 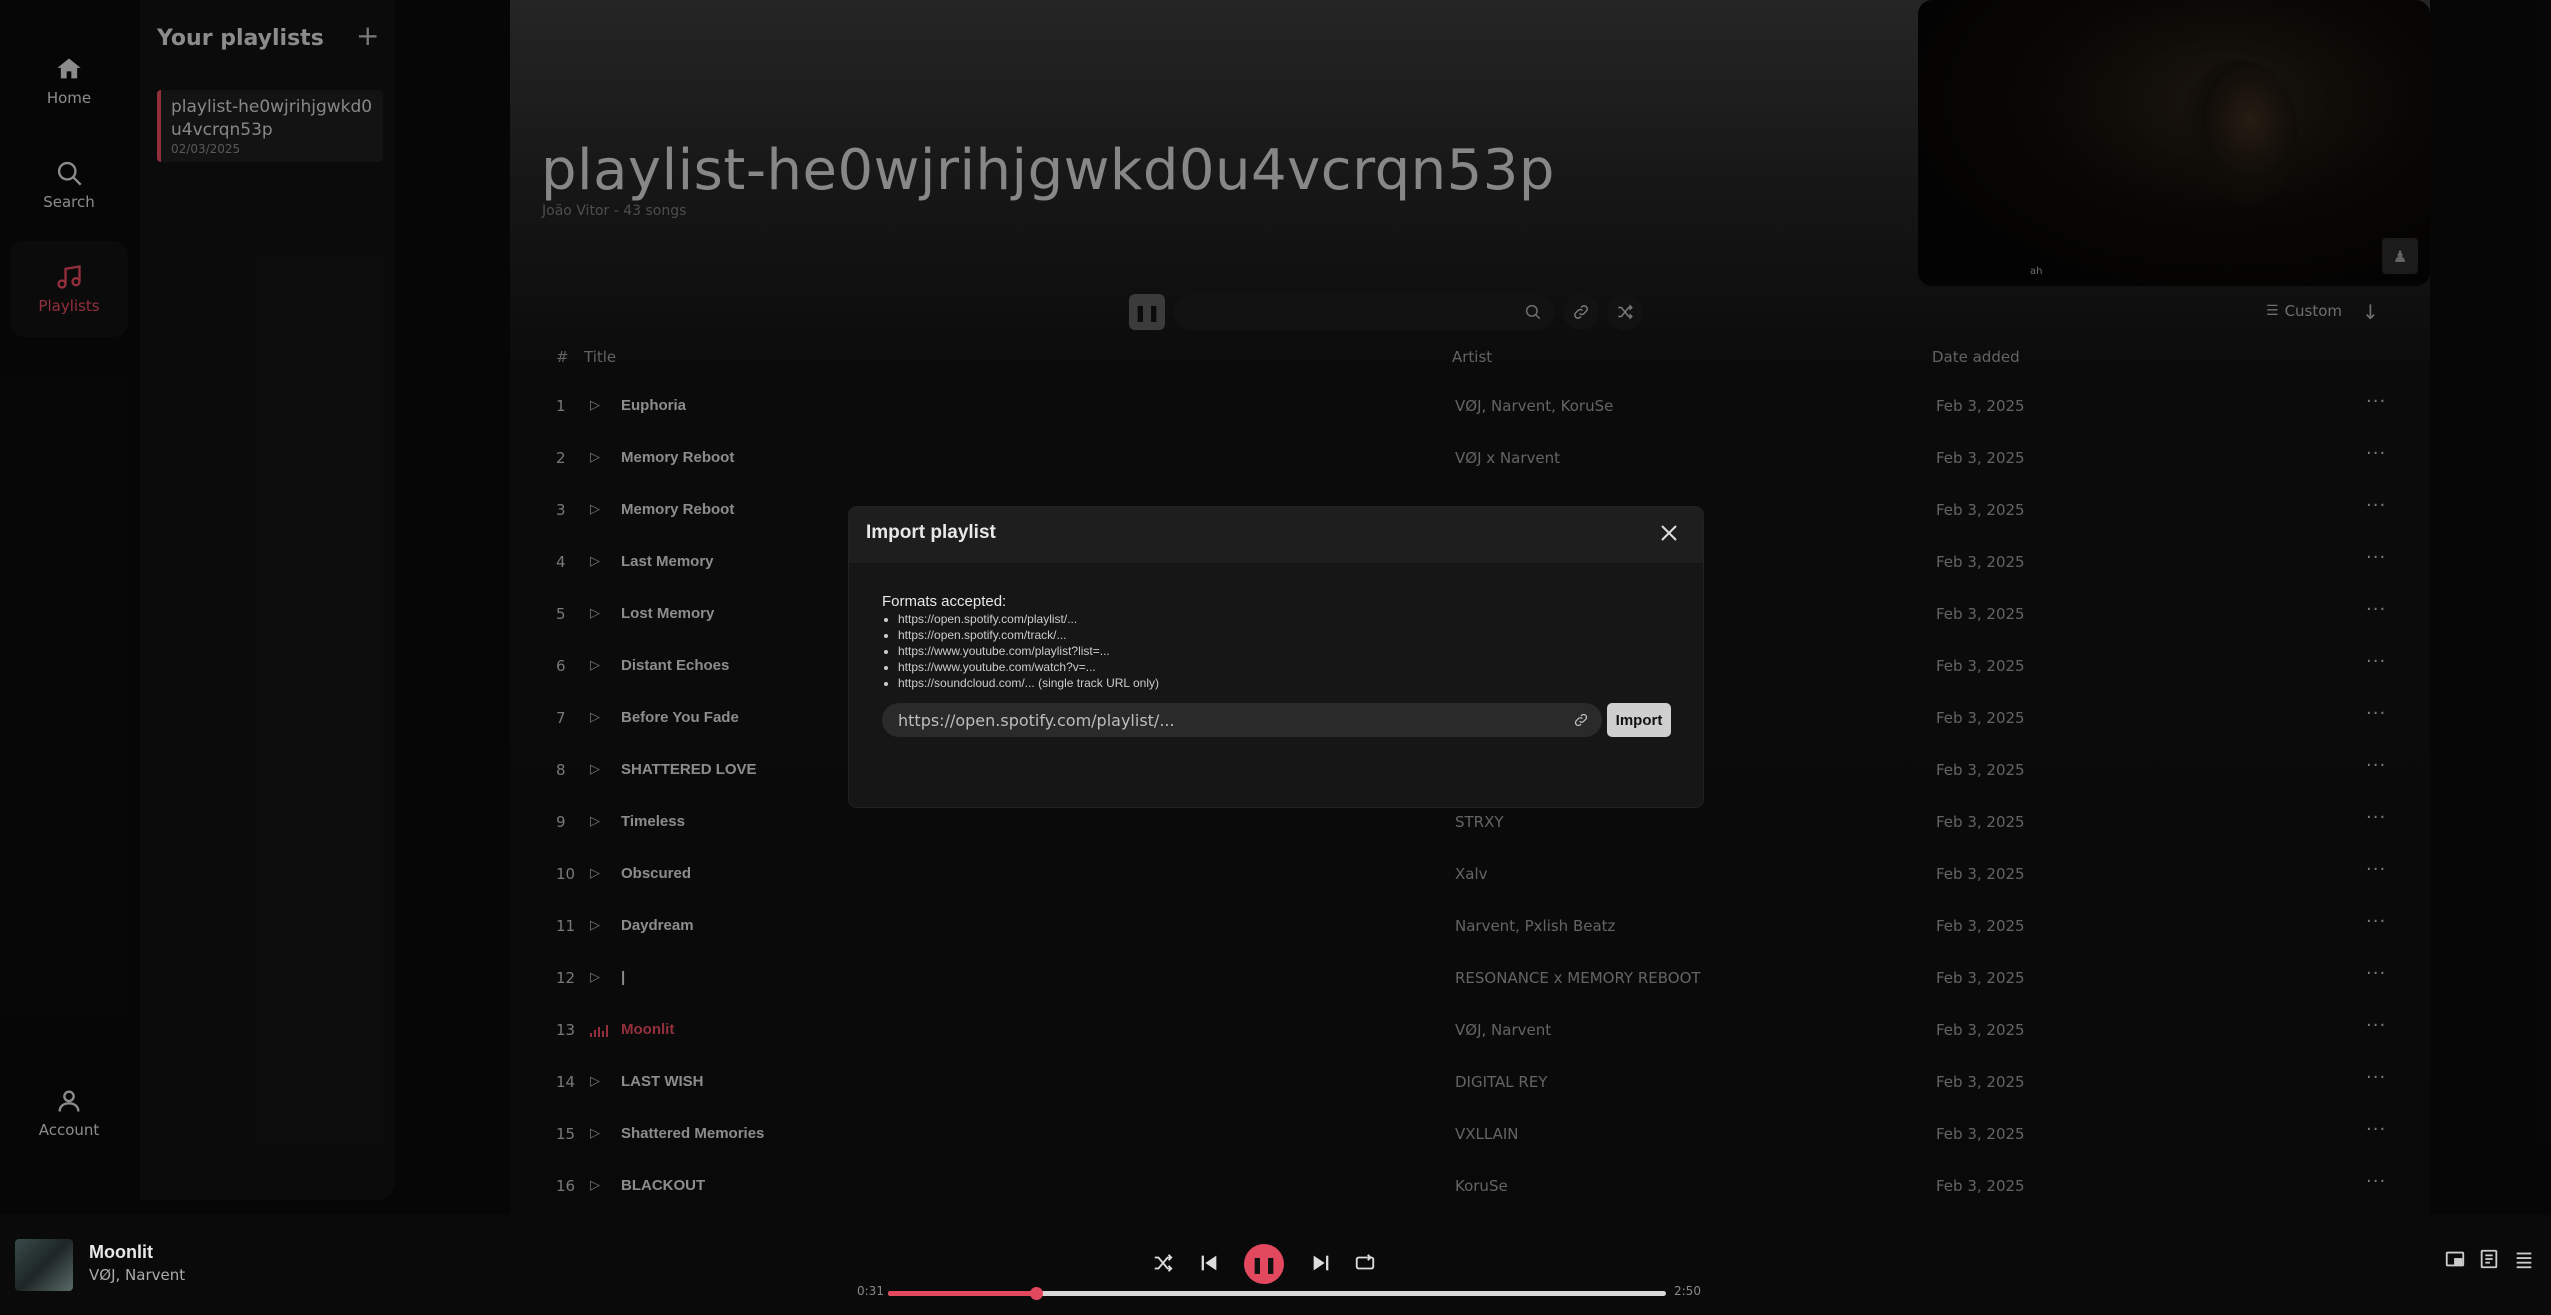 I want to click on previous-button, so click(x=1209, y=1265).